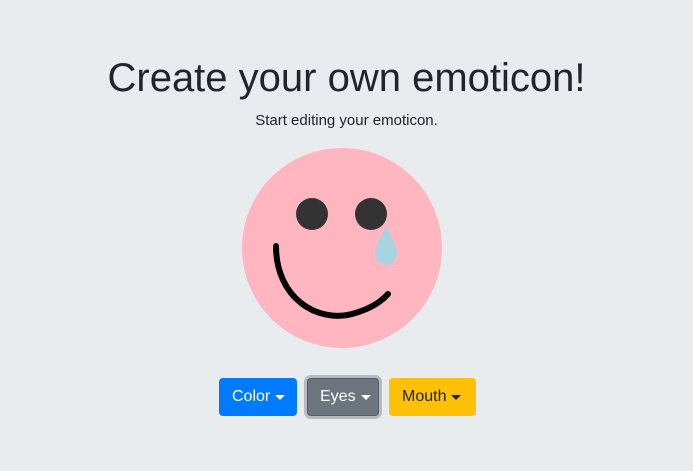 The height and width of the screenshot is (471, 693). Describe the element at coordinates (346, 120) in the screenshot. I see `page-subtitle: Start editing your emoticon.` at that location.